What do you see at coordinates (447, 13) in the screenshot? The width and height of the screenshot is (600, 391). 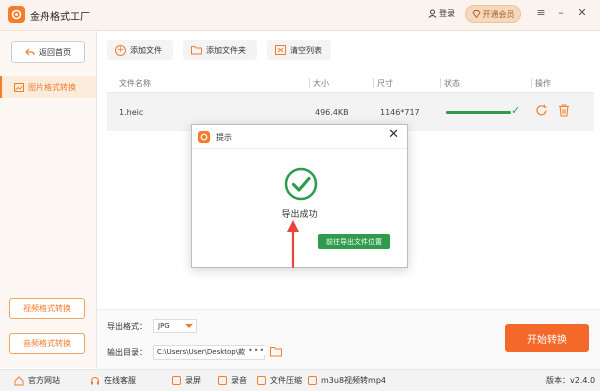 I see `login-label: 登录` at bounding box center [447, 13].